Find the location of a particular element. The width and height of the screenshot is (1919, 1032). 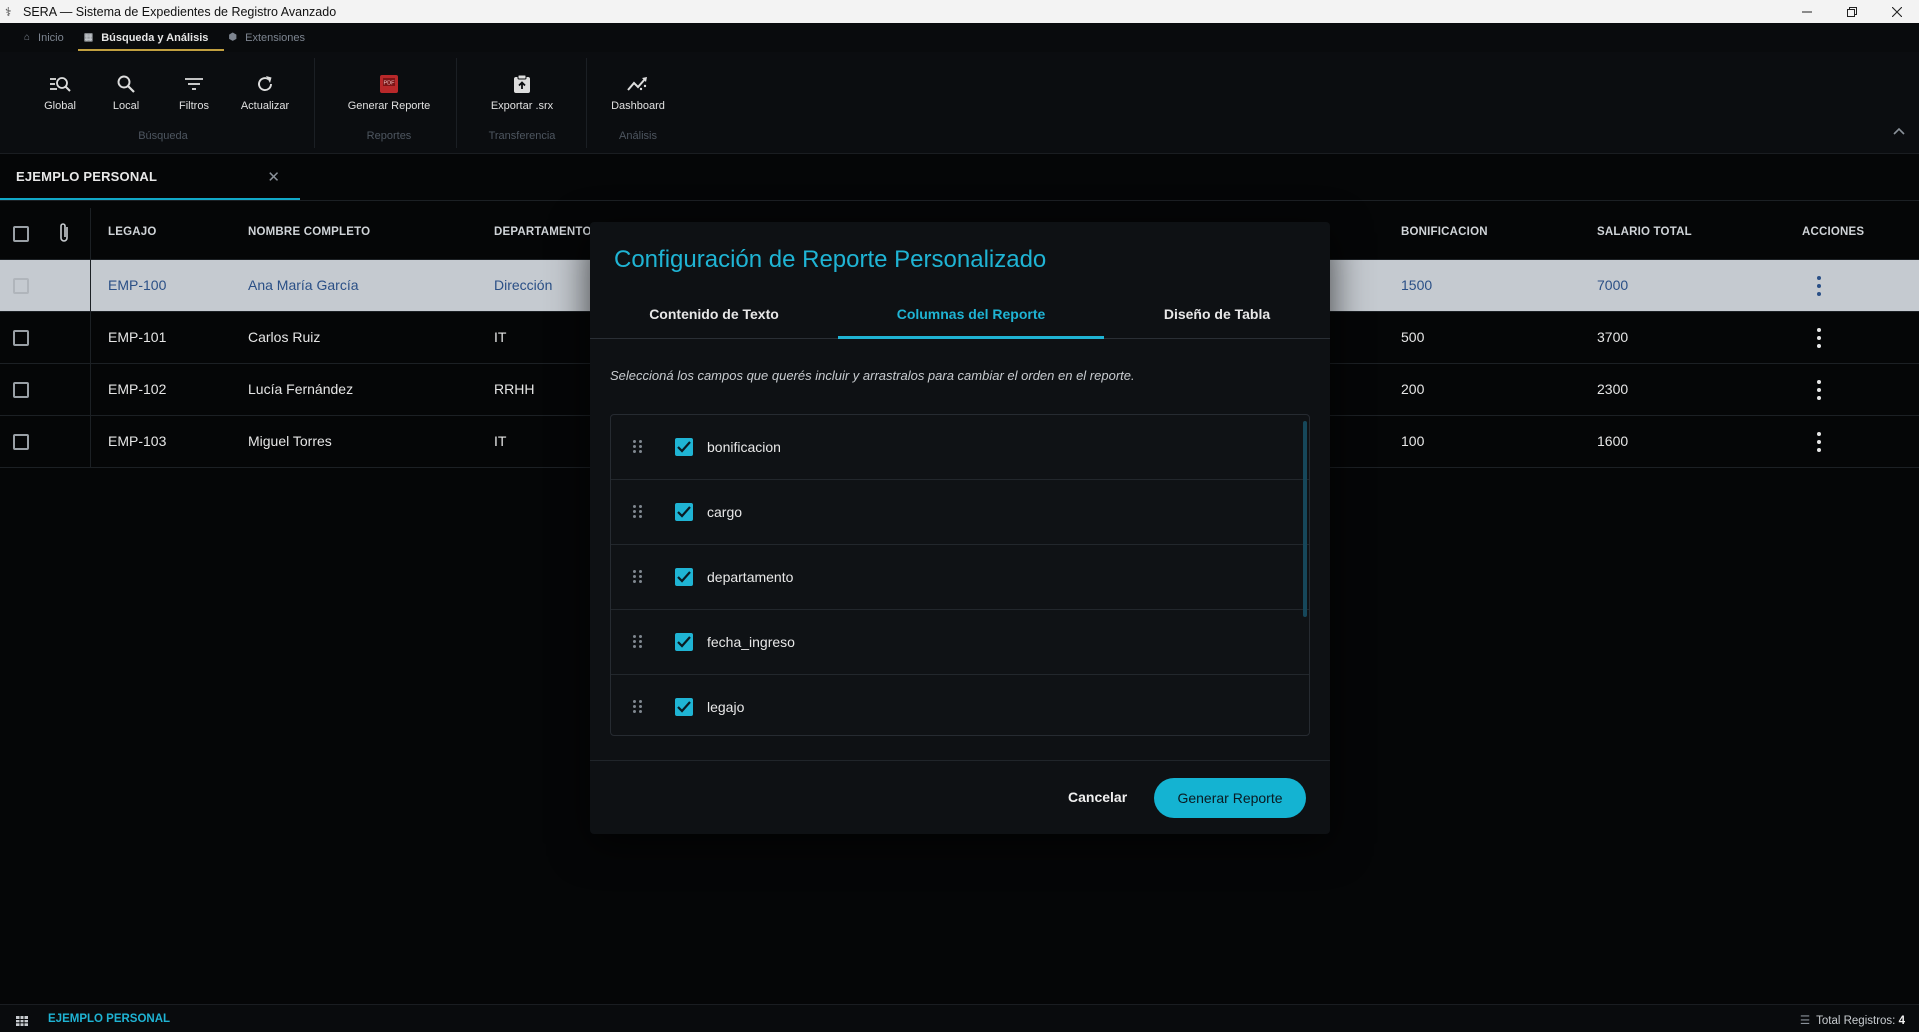

attachment-icon is located at coordinates (64, 235).